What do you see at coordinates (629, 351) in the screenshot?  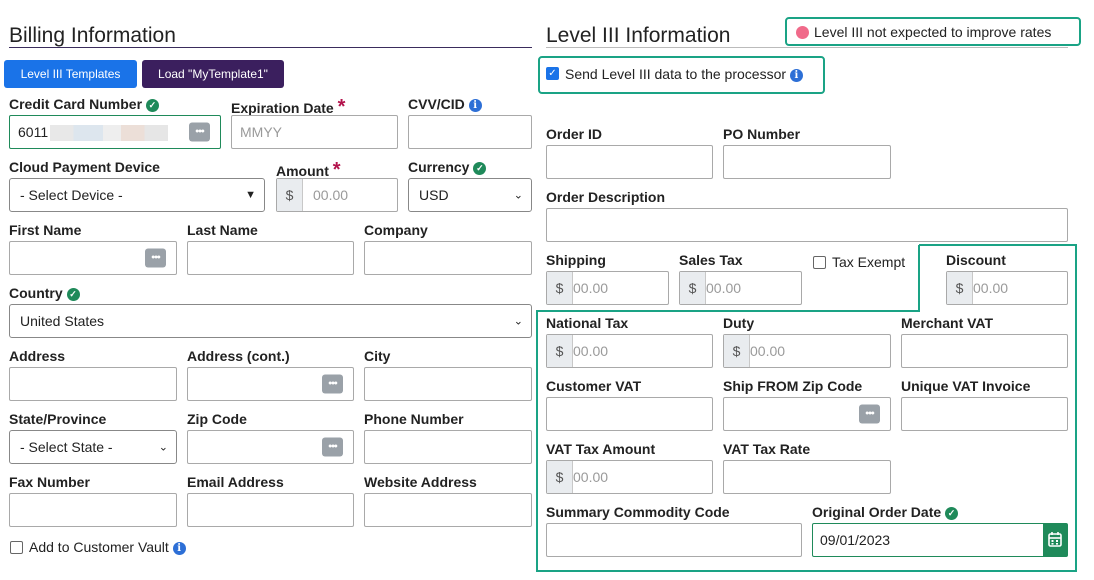 I see `national-tax-input: $ 00.00` at bounding box center [629, 351].